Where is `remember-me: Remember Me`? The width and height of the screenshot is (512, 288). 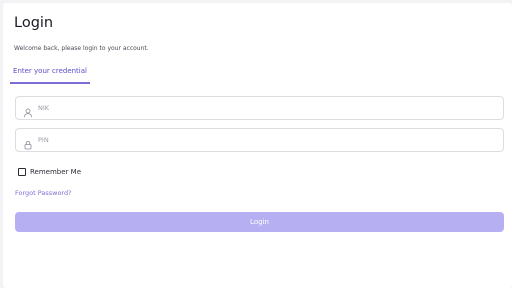 remember-me: Remember Me is located at coordinates (49, 172).